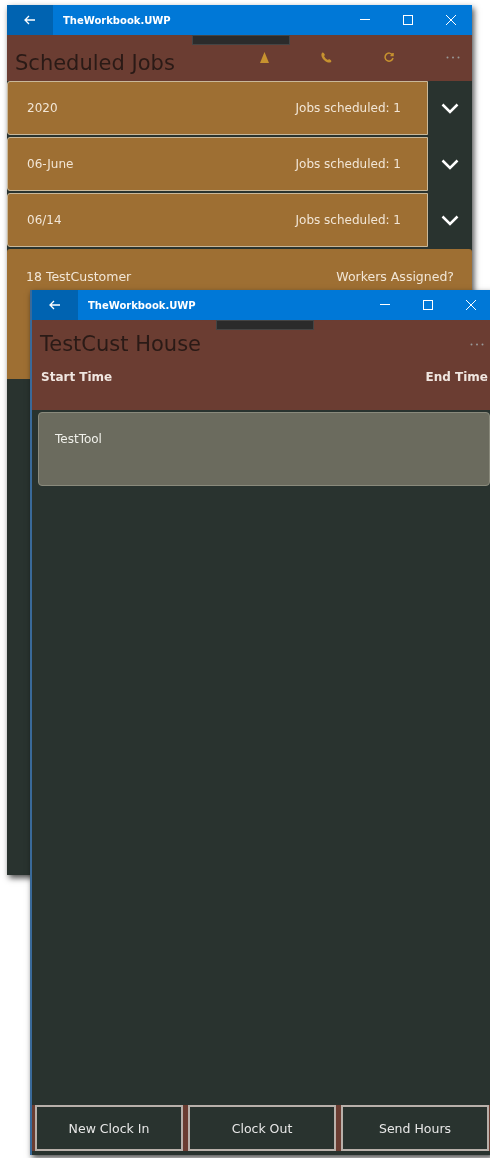 Image resolution: width=490 pixels, height=1158 pixels. Describe the element at coordinates (415, 1128) in the screenshot. I see `action-button: Send Hours` at that location.